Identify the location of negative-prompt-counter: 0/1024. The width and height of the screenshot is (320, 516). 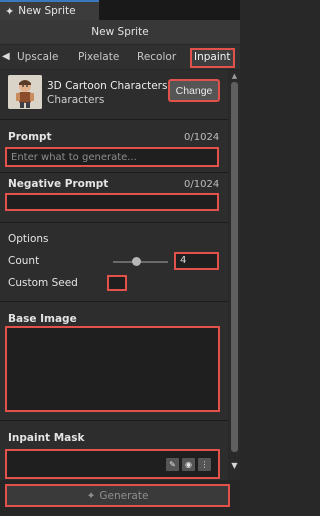
(202, 184).